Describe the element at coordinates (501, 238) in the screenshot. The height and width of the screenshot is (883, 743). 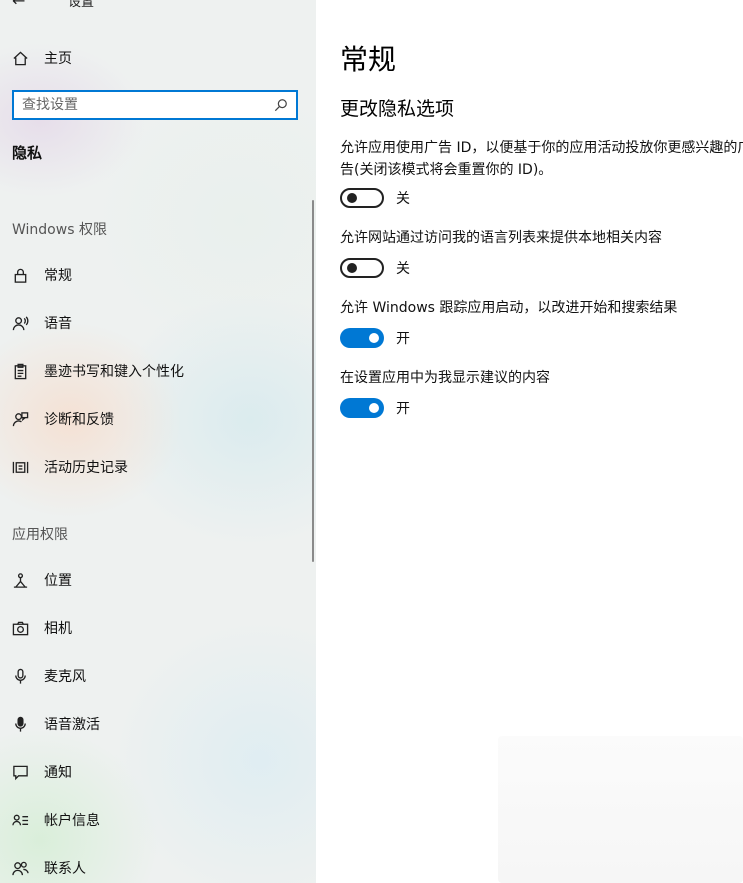
I see `option-language-list-text: 允许网站通过访问我的语言列表来提供本地相关内容` at that location.